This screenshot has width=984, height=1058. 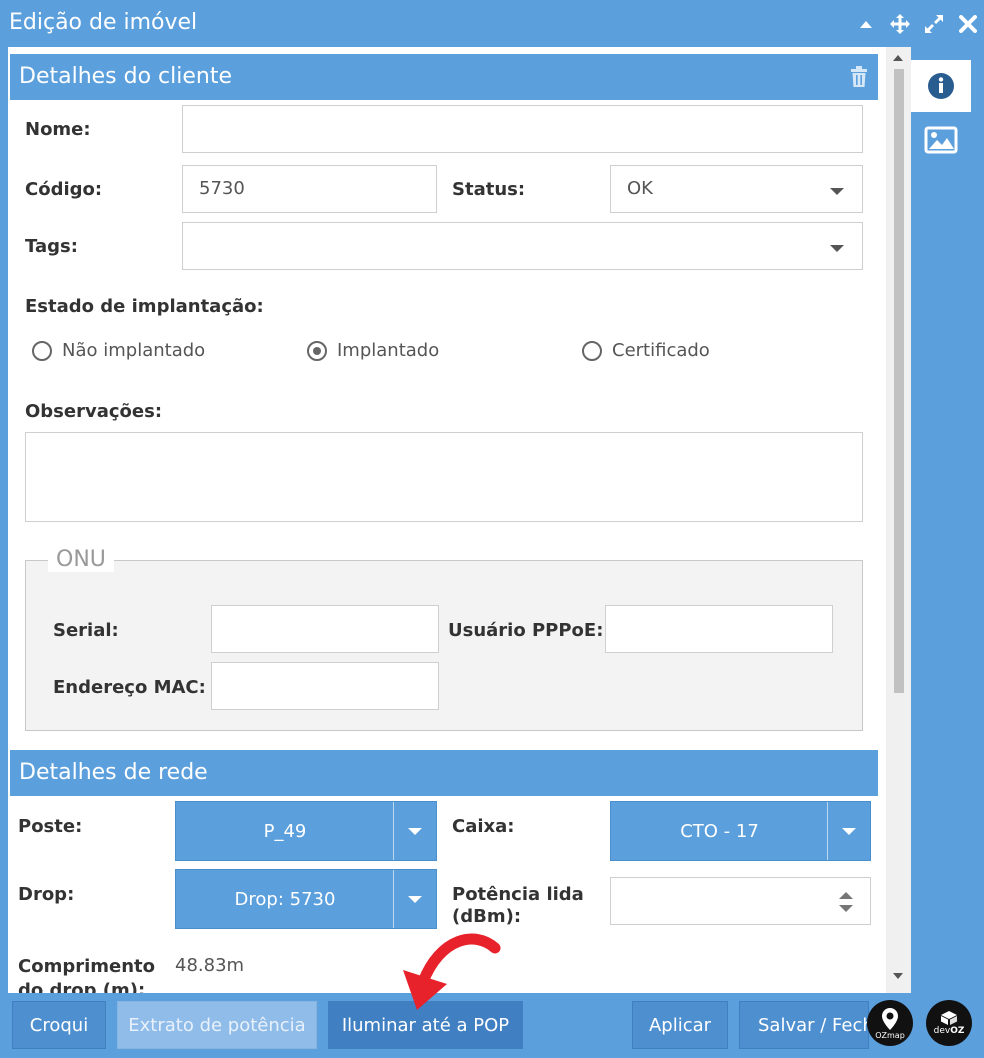 I want to click on map-pin-icon, so click(x=890, y=1018).